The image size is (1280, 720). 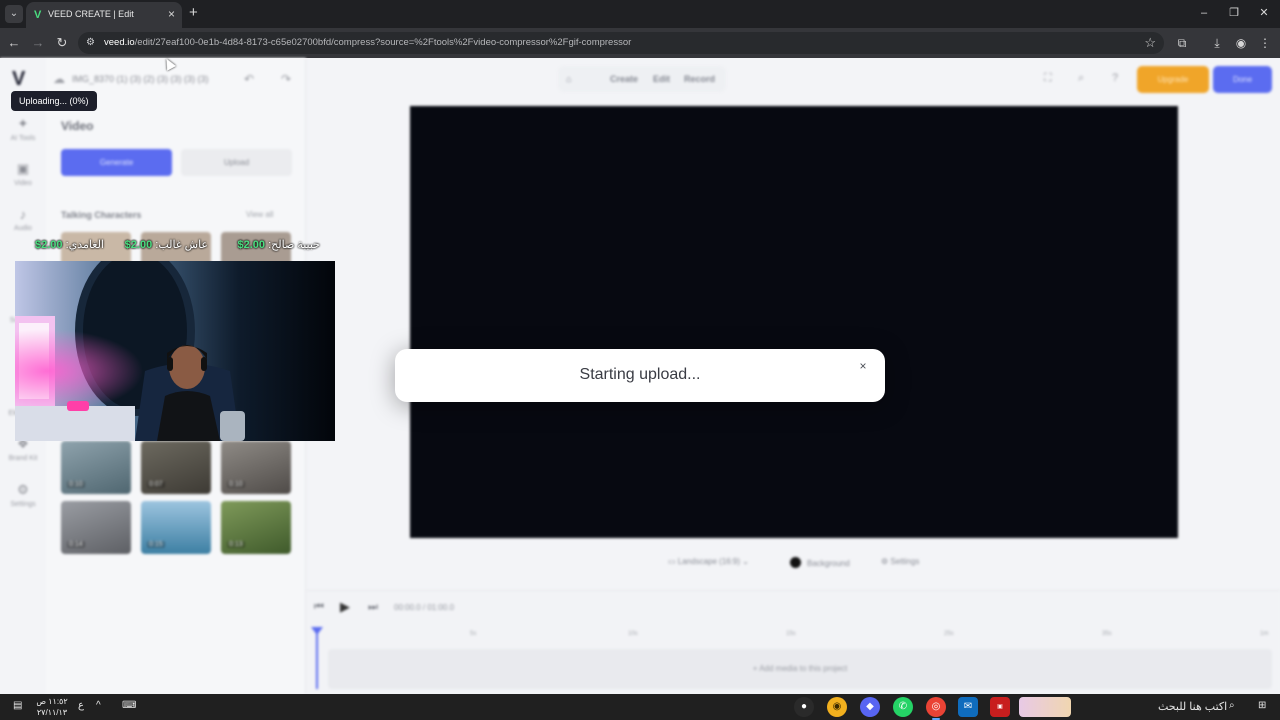 What do you see at coordinates (633, 634) in the screenshot?
I see `ruler-tick: 10s` at bounding box center [633, 634].